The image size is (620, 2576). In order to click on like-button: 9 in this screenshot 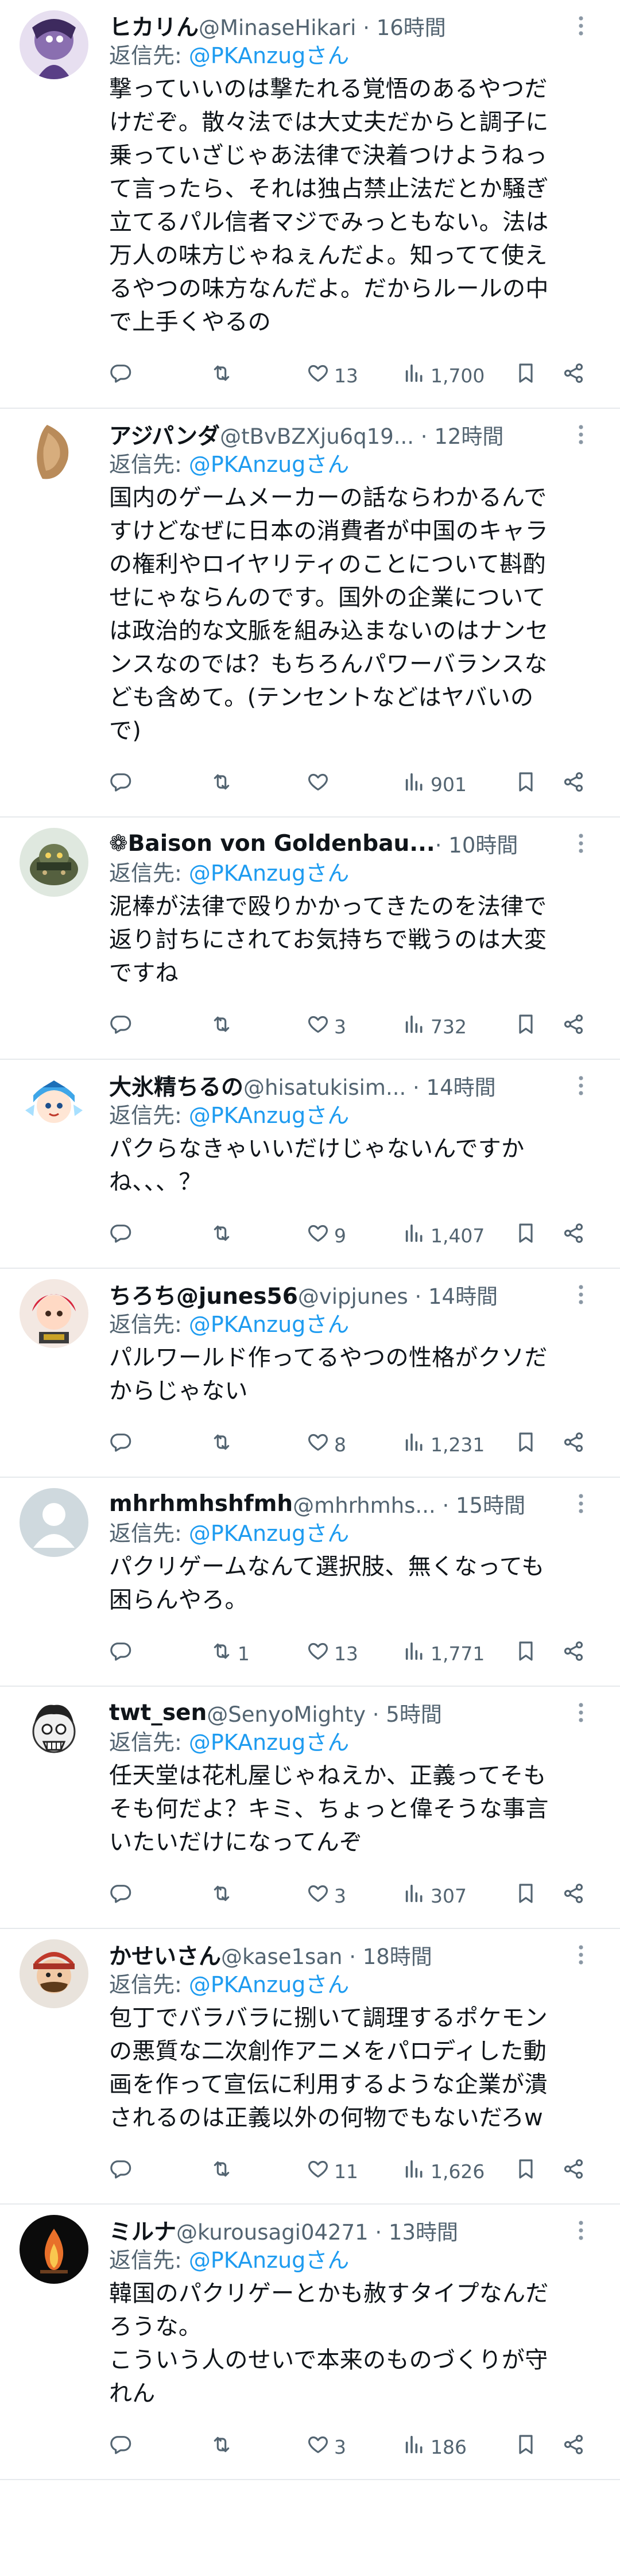, I will do `click(355, 1236)`.